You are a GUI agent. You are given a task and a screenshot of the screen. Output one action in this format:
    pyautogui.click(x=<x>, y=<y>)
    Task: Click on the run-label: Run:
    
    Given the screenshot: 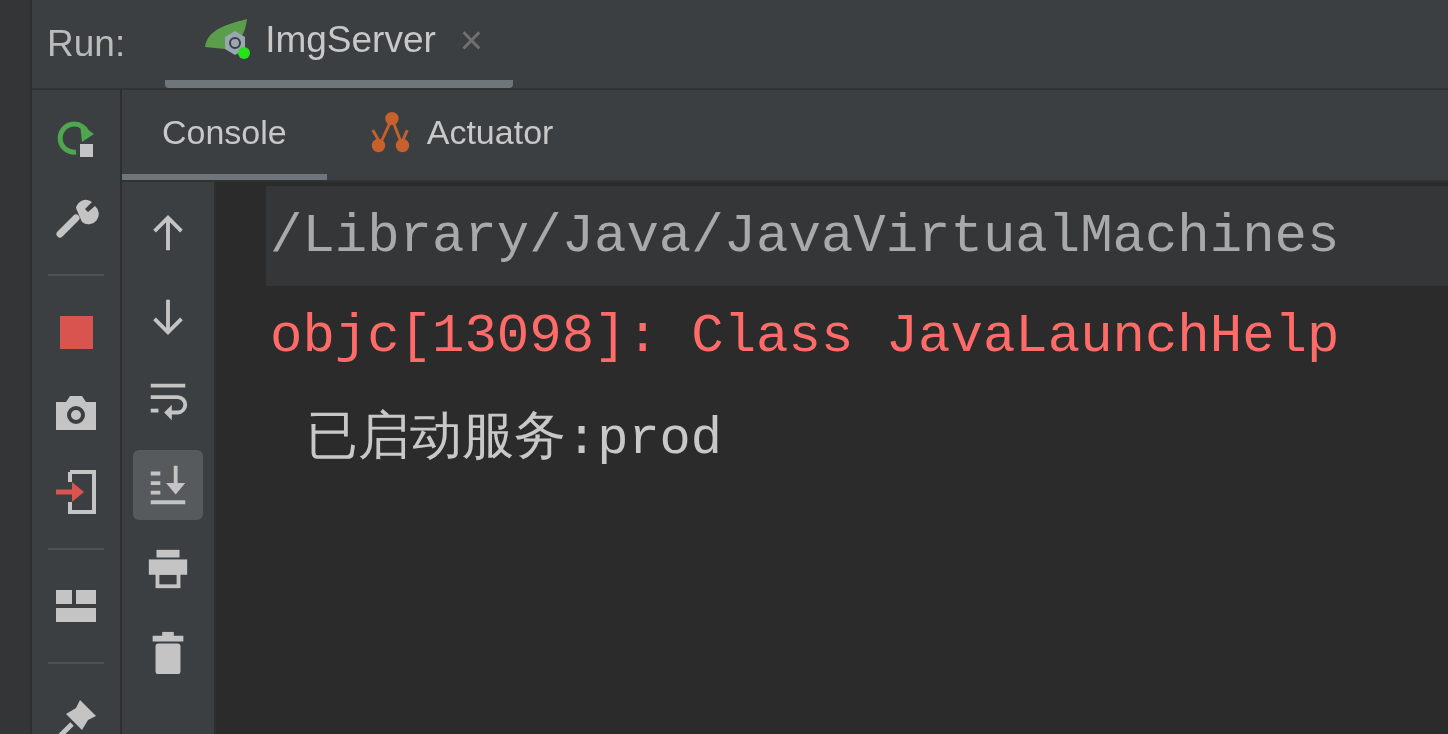 What is the action you would take?
    pyautogui.click(x=86, y=44)
    